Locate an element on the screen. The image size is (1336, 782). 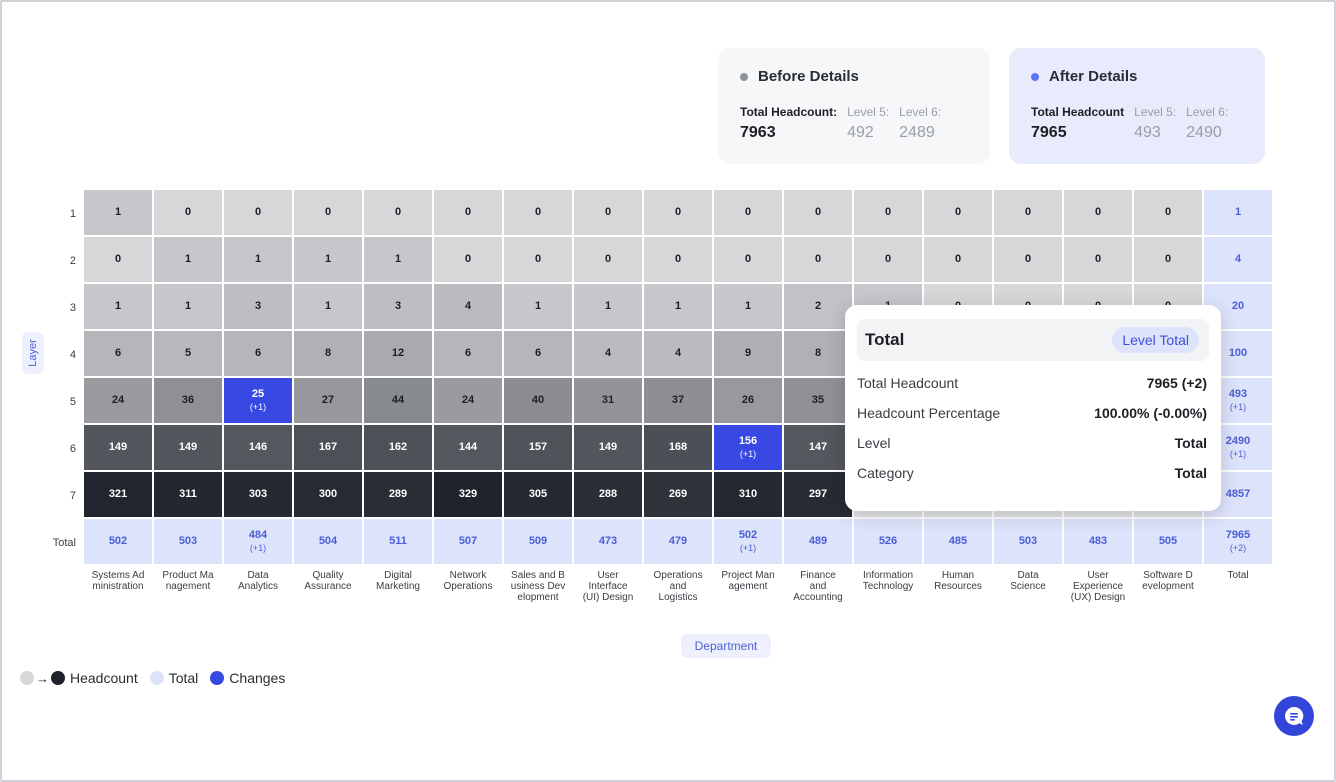
heatmap-cell: 5 is located at coordinates (188, 353).